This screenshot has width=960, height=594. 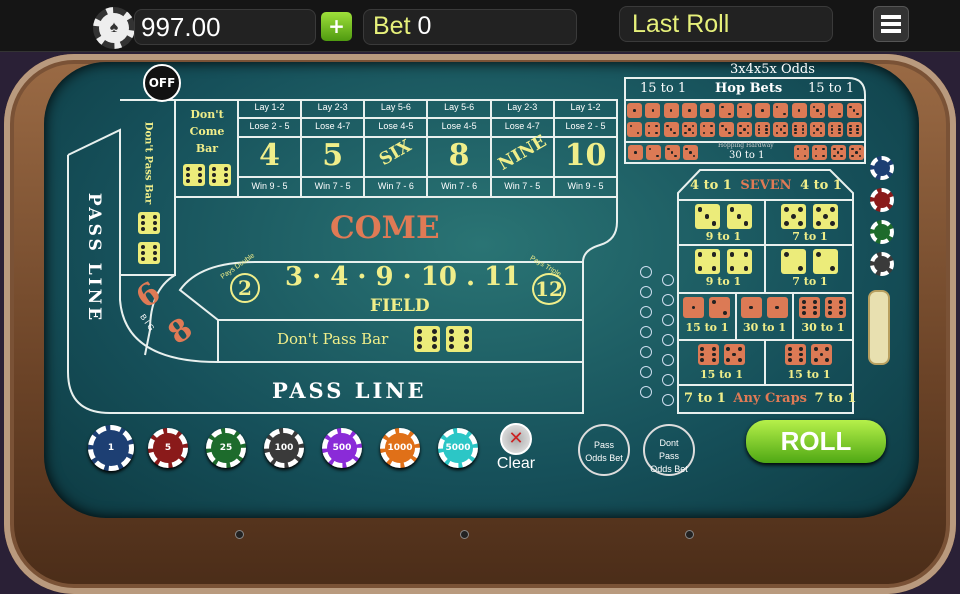 I want to click on dont-come-bar: Don't Come Bar, so click(x=207, y=131).